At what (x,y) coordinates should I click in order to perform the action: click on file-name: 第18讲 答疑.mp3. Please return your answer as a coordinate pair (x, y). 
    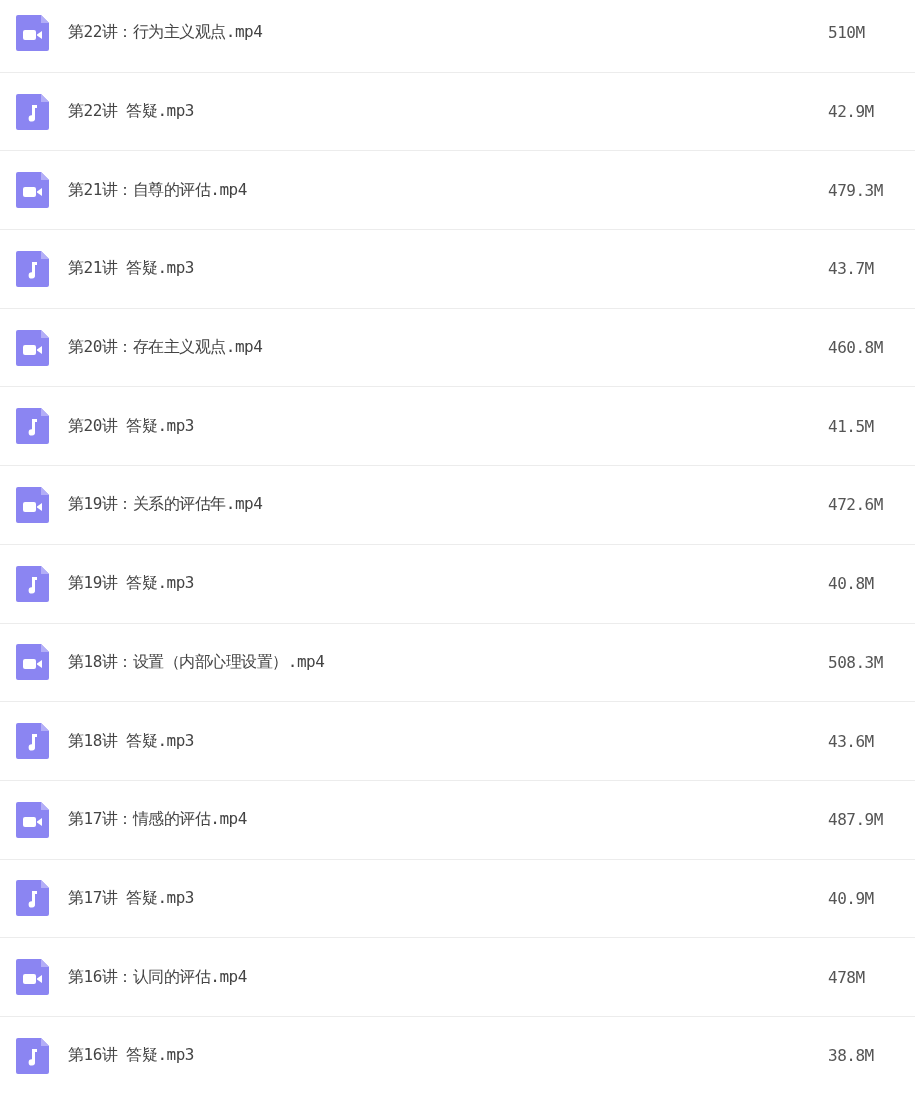
    Looking at the image, I should click on (448, 741).